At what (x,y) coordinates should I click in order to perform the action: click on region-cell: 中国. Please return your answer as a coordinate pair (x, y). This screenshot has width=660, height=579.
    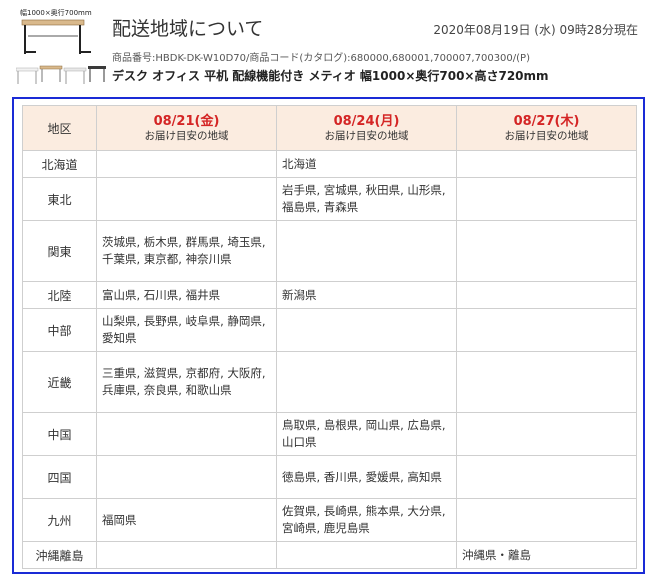
    Looking at the image, I should click on (59, 434).